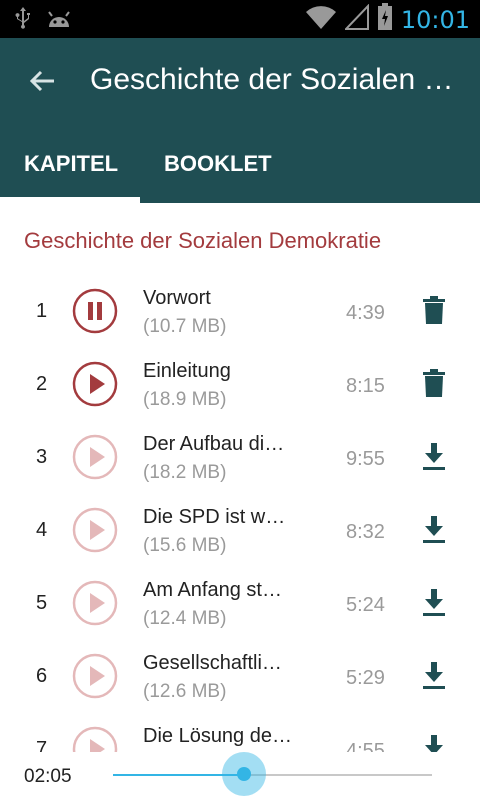 Image resolution: width=480 pixels, height=800 pixels. I want to click on chapter-number: 1, so click(42, 311).